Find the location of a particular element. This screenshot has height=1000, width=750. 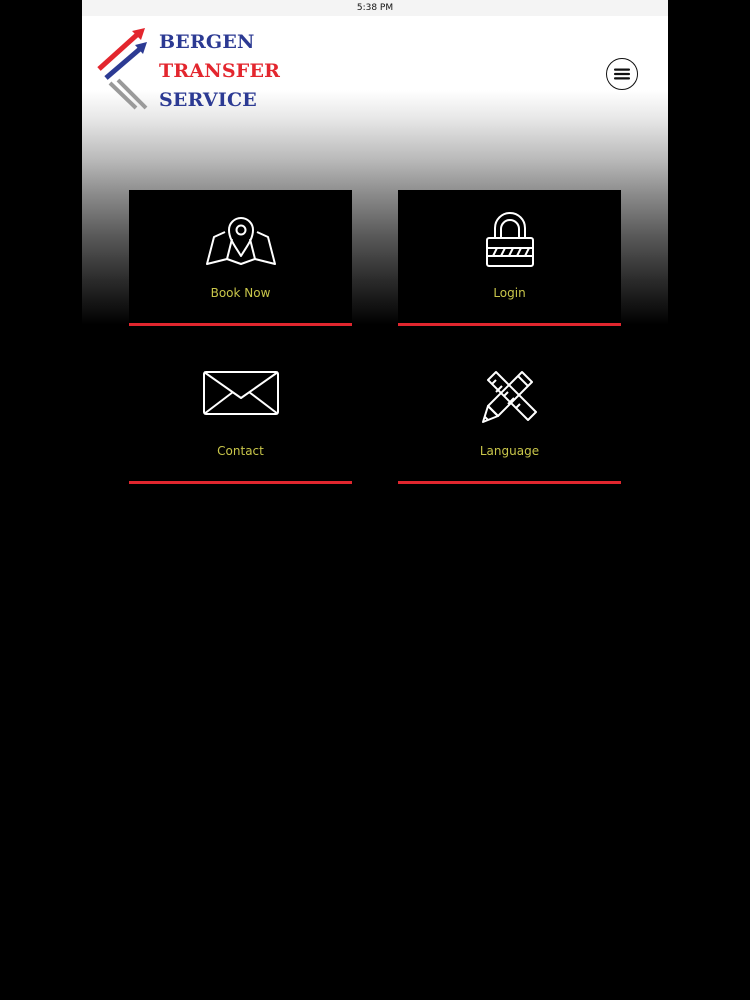

status-bar: 5:38 PM is located at coordinates (375, 8).